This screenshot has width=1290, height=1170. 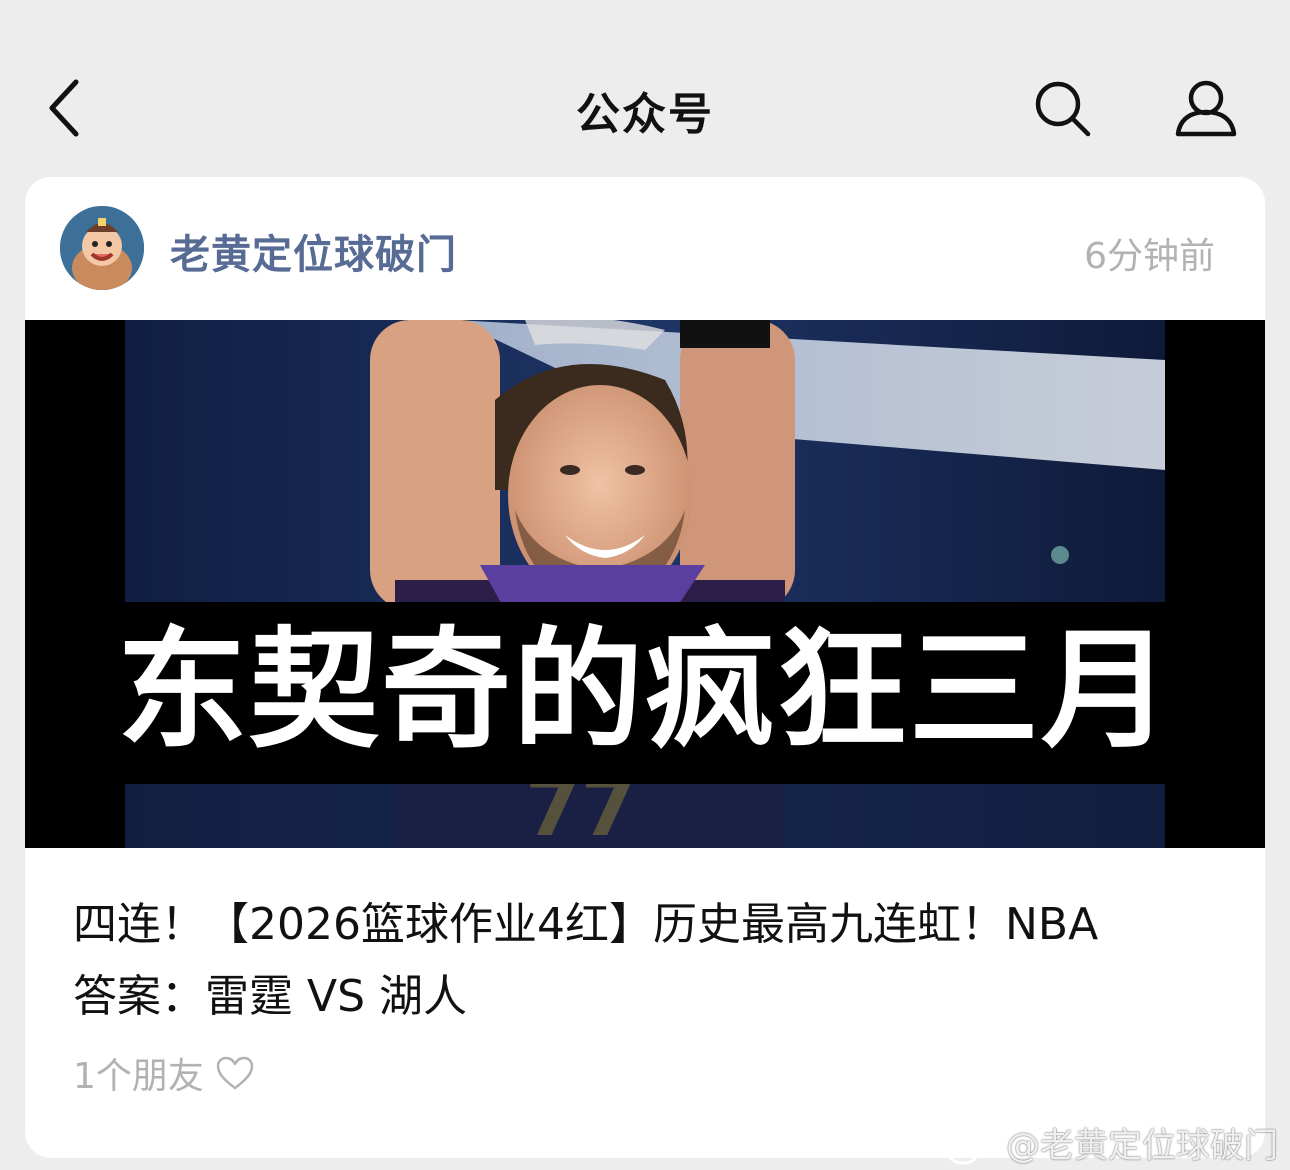 I want to click on timestamp: 6分钟前, so click(x=1149, y=256).